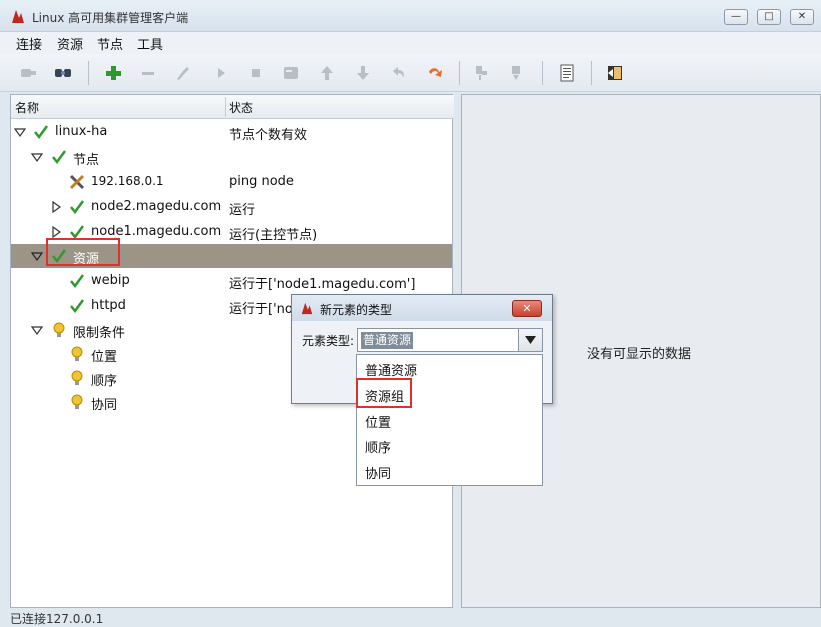 Image resolution: width=821 pixels, height=627 pixels. What do you see at coordinates (615, 73) in the screenshot?
I see `exit-icon` at bounding box center [615, 73].